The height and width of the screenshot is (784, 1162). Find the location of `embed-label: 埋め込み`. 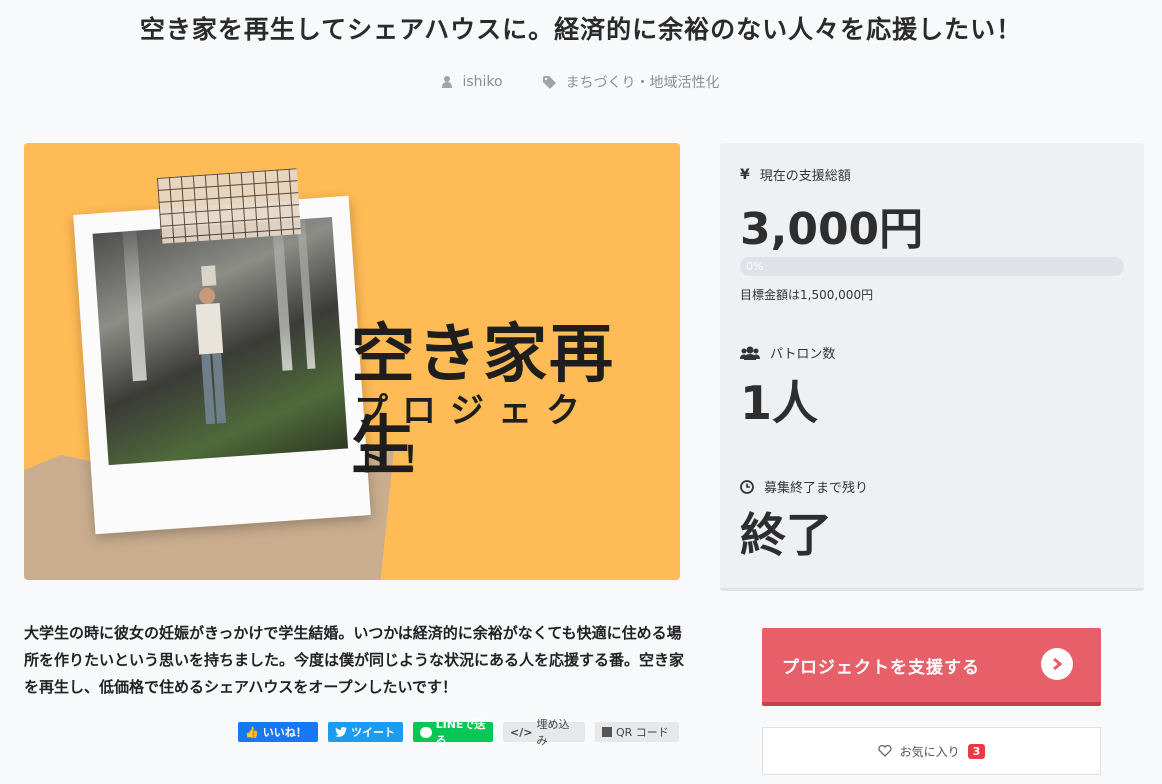

embed-label: 埋め込み is located at coordinates (553, 732).